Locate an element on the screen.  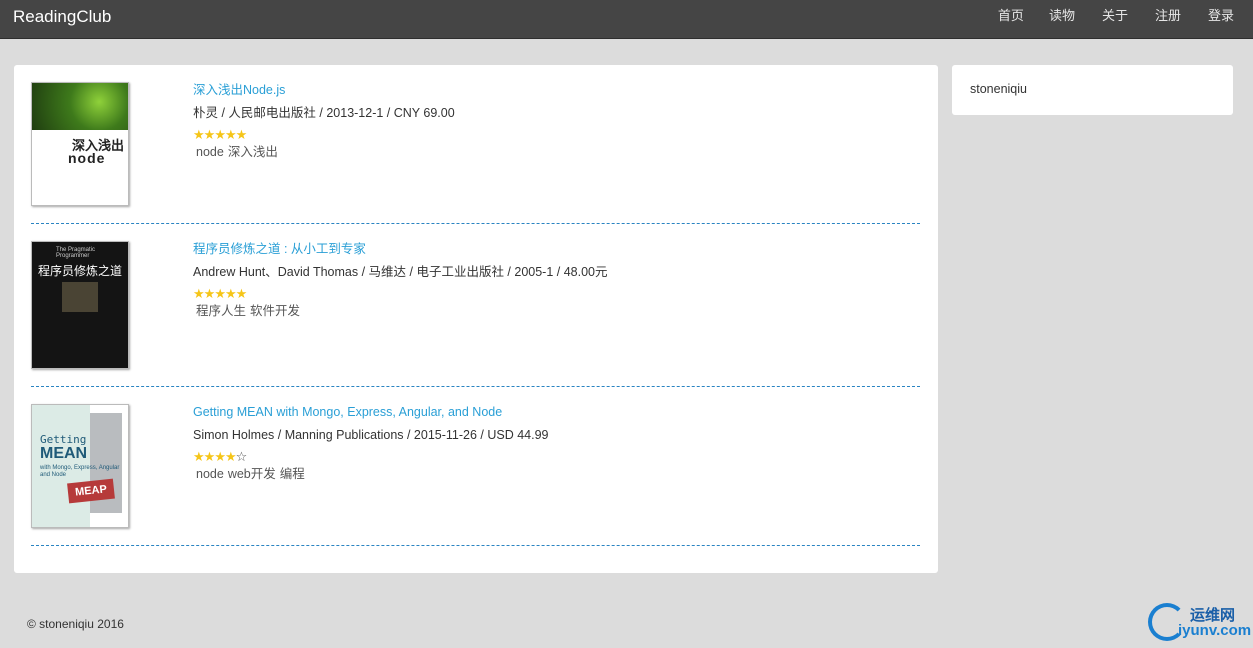
book-tags: node web开发 编程 is located at coordinates (371, 474).